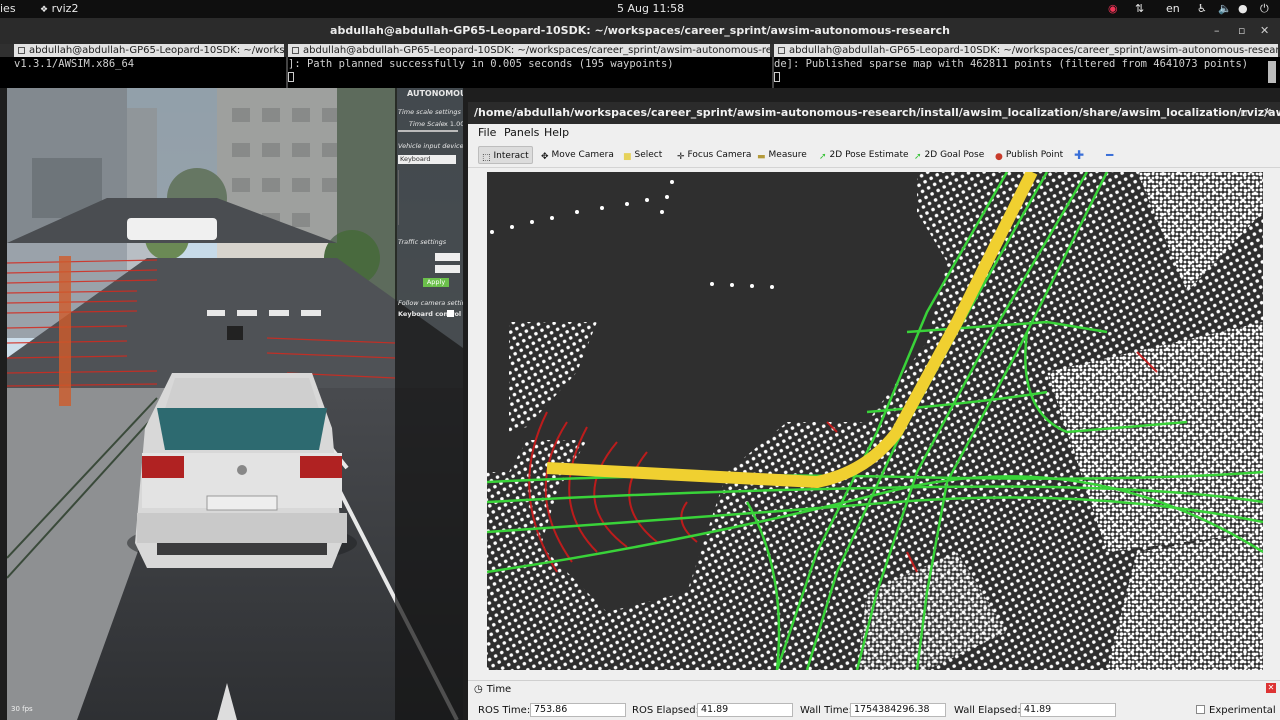 The width and height of the screenshot is (1280, 720). Describe the element at coordinates (1139, 8) in the screenshot. I see `network-icon: ⇅` at that location.